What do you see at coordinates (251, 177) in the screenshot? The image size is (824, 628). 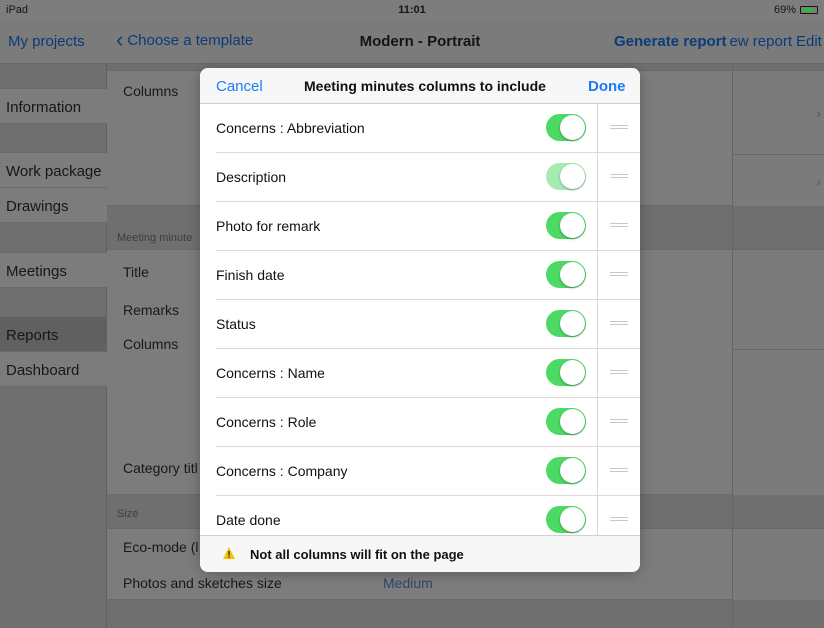 I see `column-label: Description` at bounding box center [251, 177].